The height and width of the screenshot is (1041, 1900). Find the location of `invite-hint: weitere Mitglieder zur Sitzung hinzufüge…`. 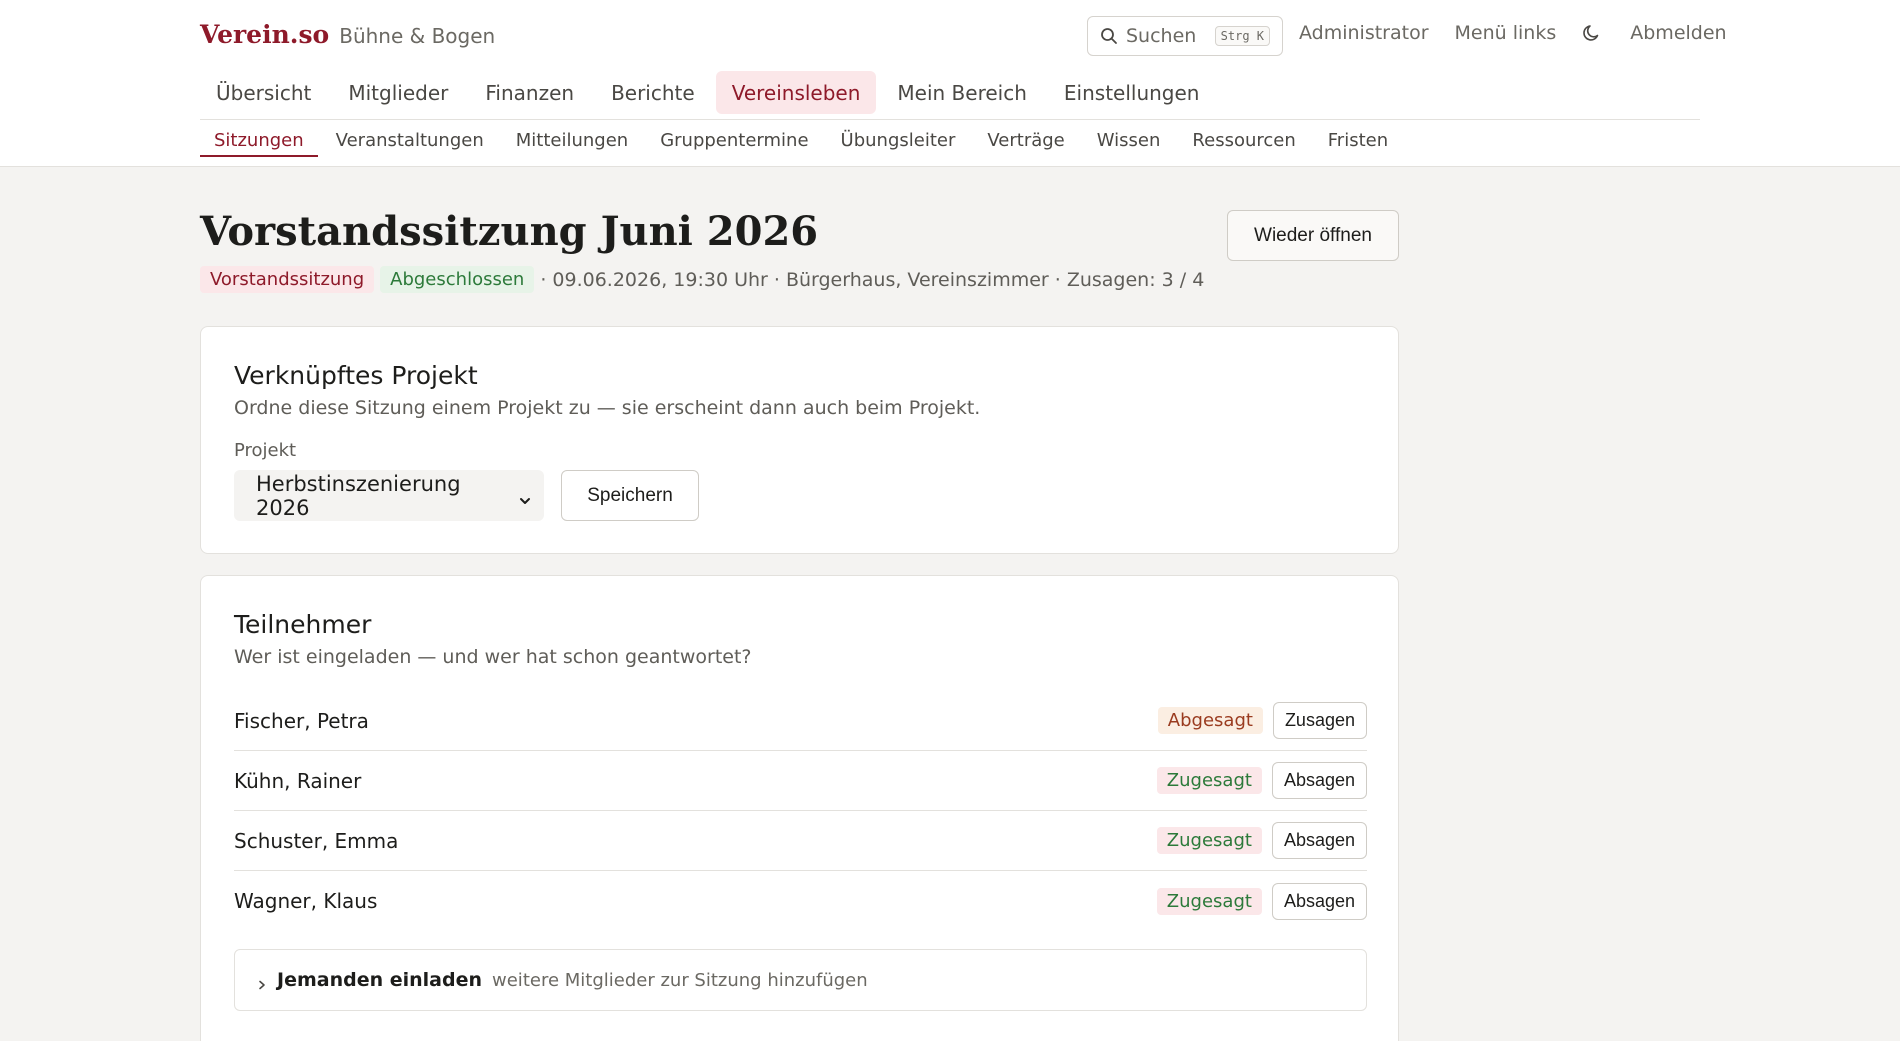

invite-hint: weitere Mitglieder zur Sitzung hinzufüge… is located at coordinates (680, 980).